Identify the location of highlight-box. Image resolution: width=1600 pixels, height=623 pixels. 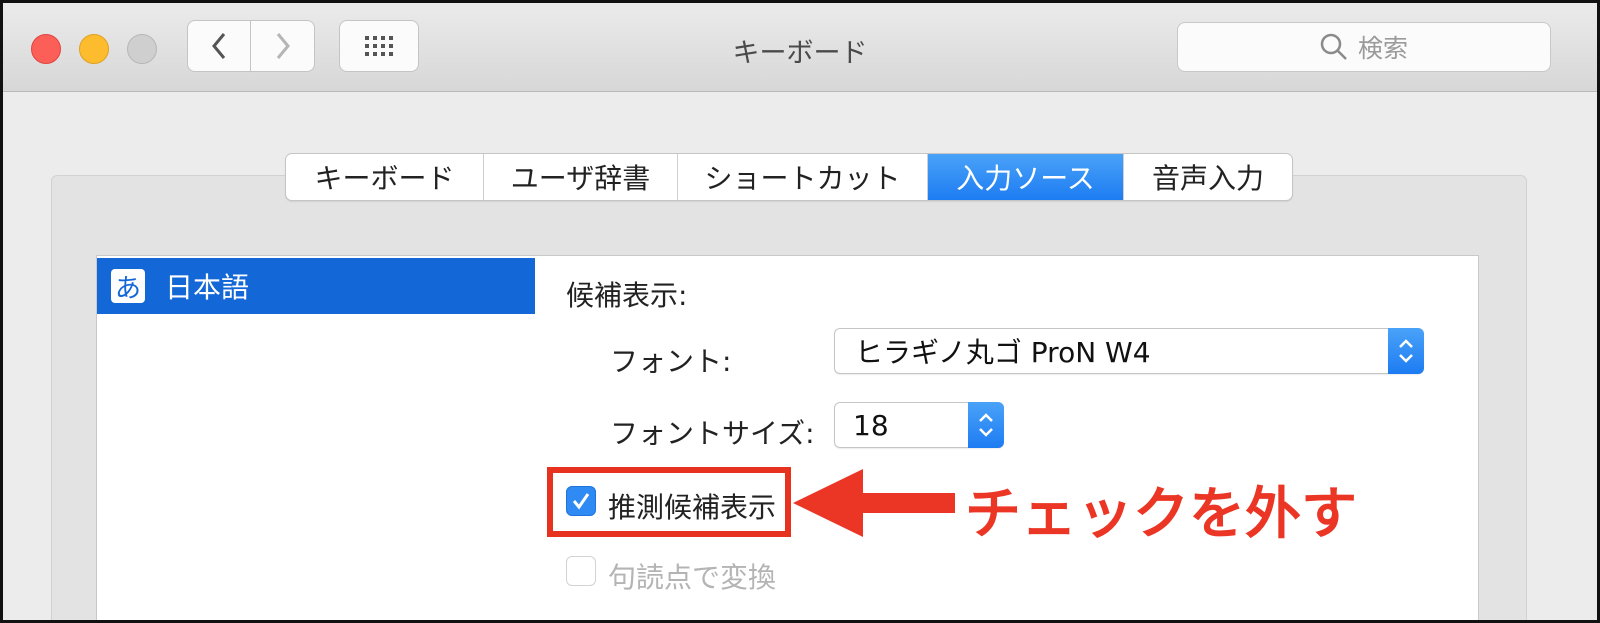
(669, 502).